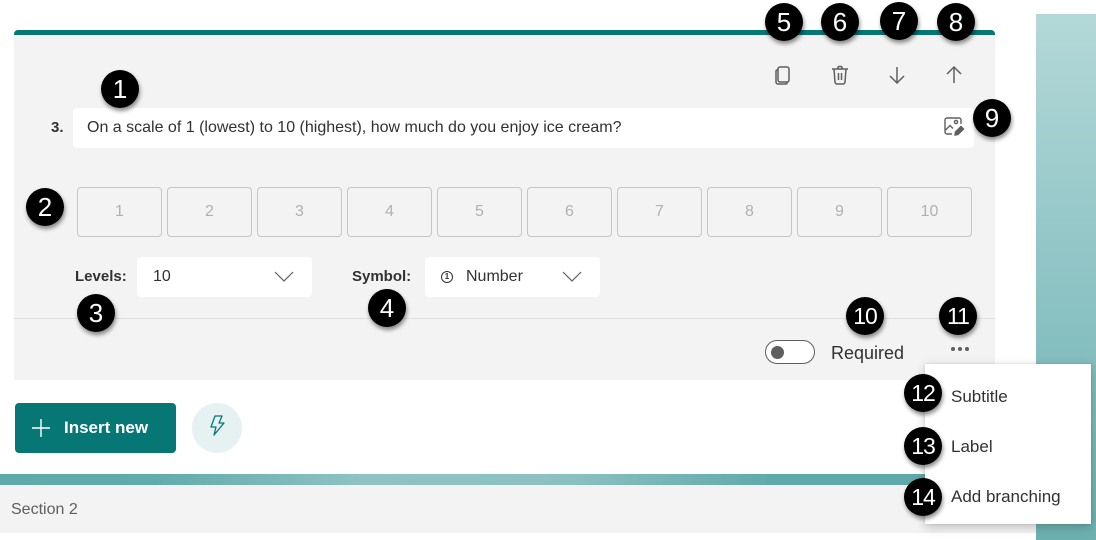 The height and width of the screenshot is (540, 1096). Describe the element at coordinates (972, 447) in the screenshot. I see `menu-item-label: Label` at that location.